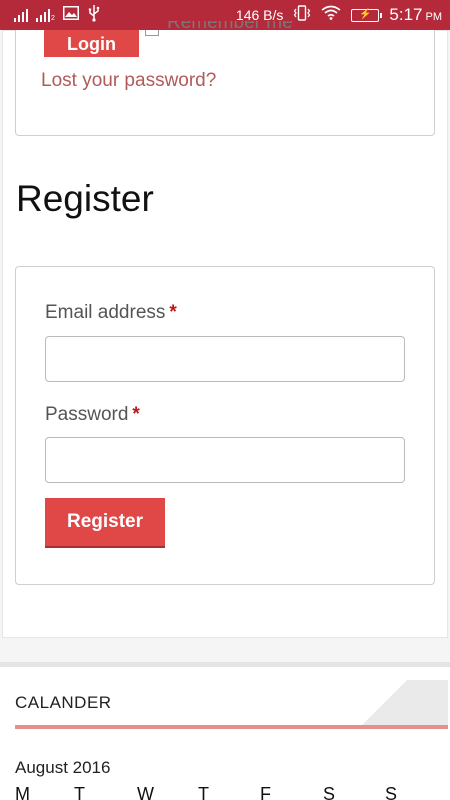  I want to click on weekday-label: W, so click(145, 792).